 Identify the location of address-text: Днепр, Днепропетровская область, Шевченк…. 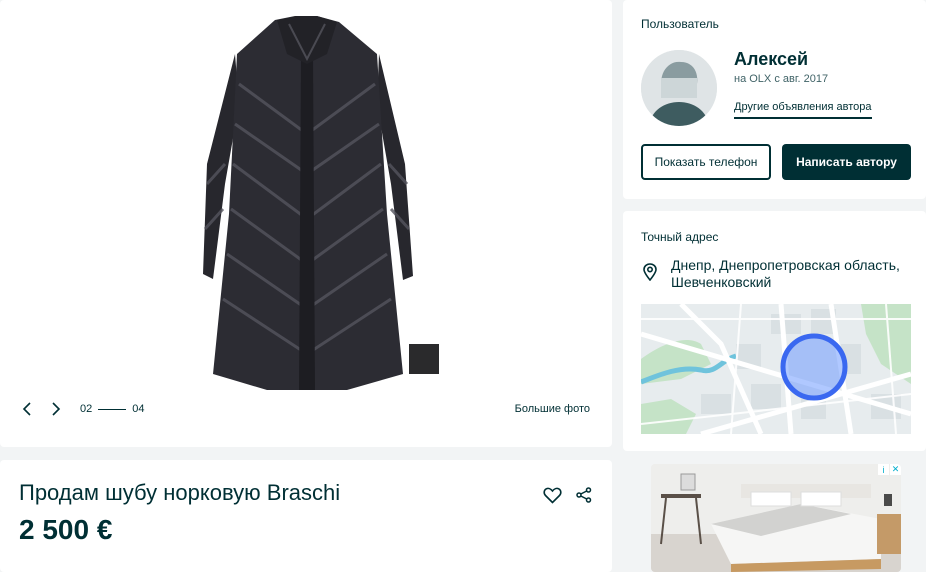
(785, 273).